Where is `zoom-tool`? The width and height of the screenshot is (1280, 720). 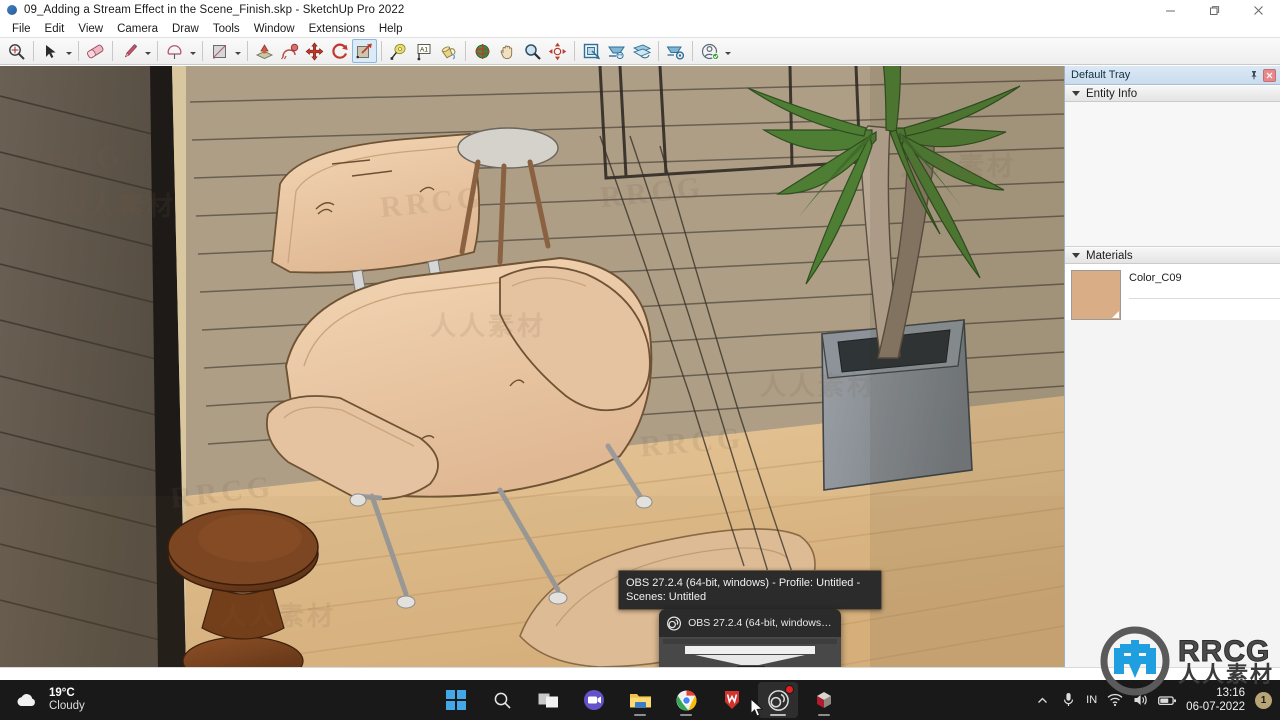
zoom-tool is located at coordinates (532, 51).